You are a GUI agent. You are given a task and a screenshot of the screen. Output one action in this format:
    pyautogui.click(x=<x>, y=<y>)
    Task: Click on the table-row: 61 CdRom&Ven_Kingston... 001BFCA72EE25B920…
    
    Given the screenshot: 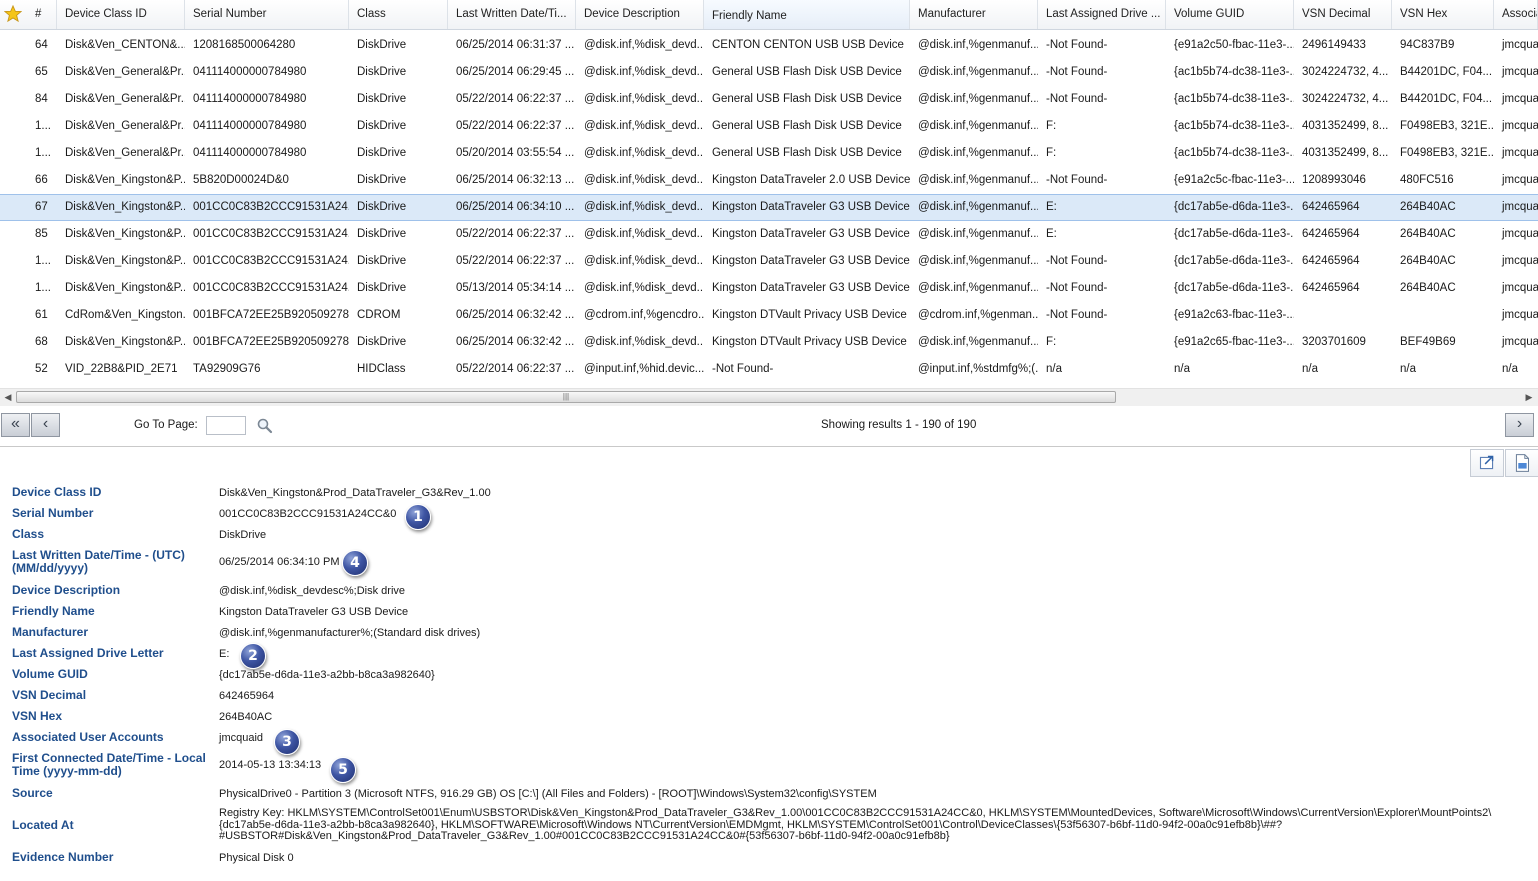 What is the action you would take?
    pyautogui.click(x=769, y=315)
    